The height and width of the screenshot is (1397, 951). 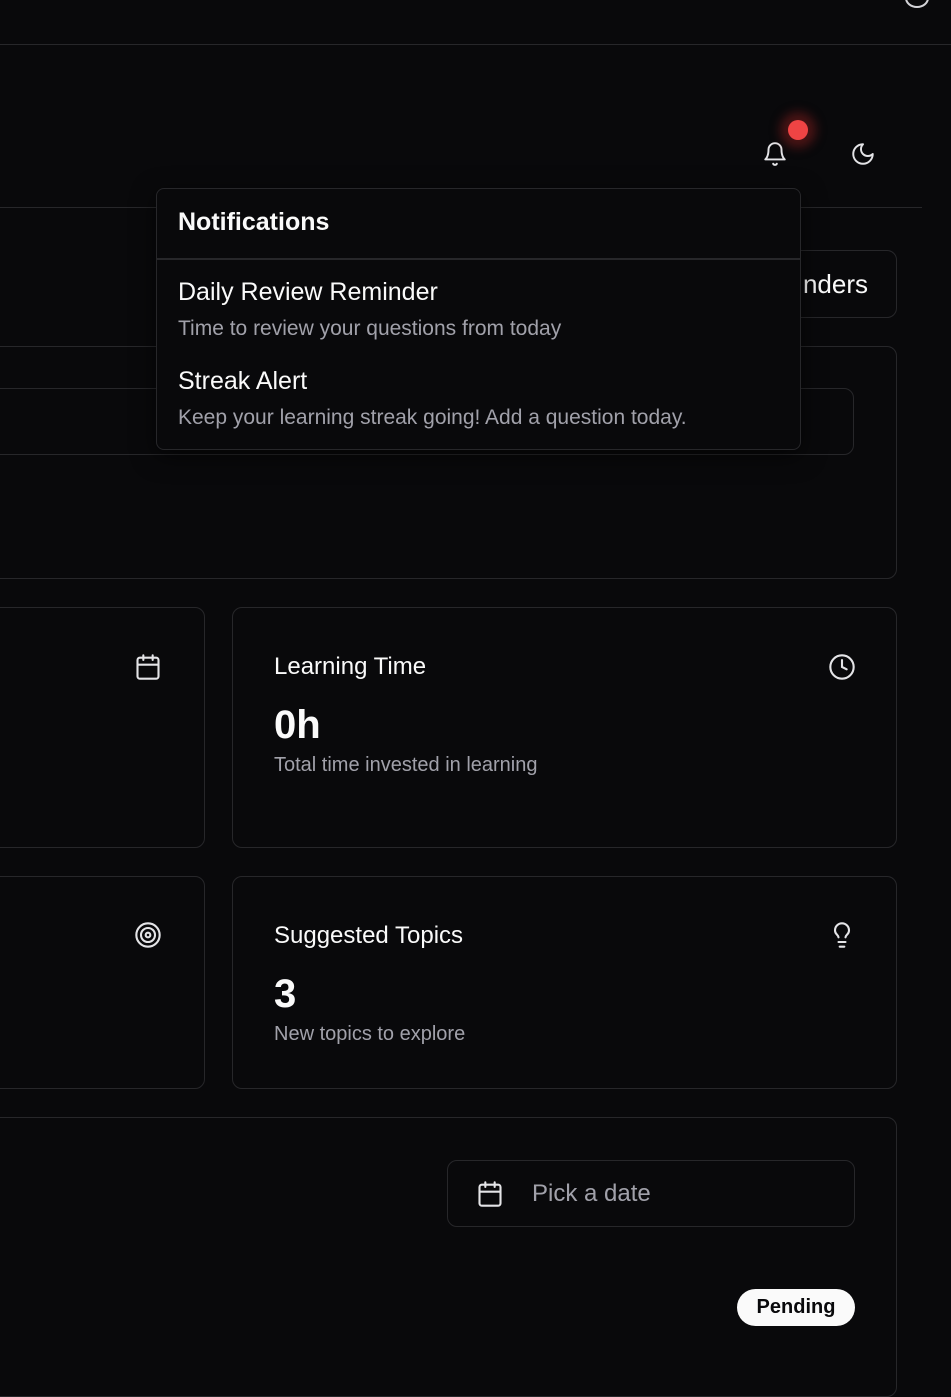 What do you see at coordinates (796, 1307) in the screenshot?
I see `status-badge: Pending` at bounding box center [796, 1307].